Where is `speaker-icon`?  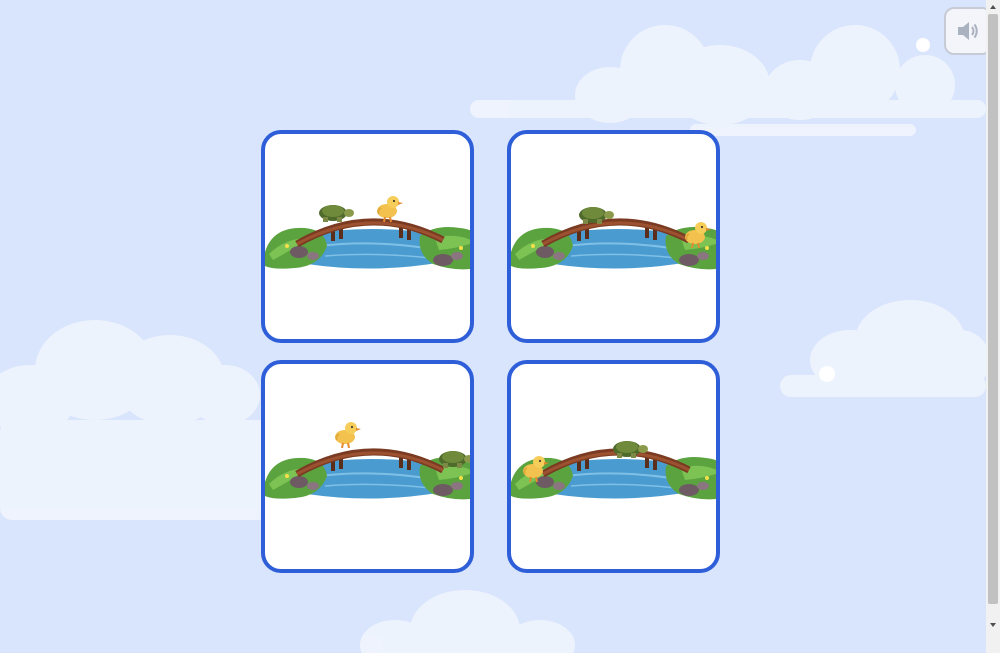 speaker-icon is located at coordinates (968, 31).